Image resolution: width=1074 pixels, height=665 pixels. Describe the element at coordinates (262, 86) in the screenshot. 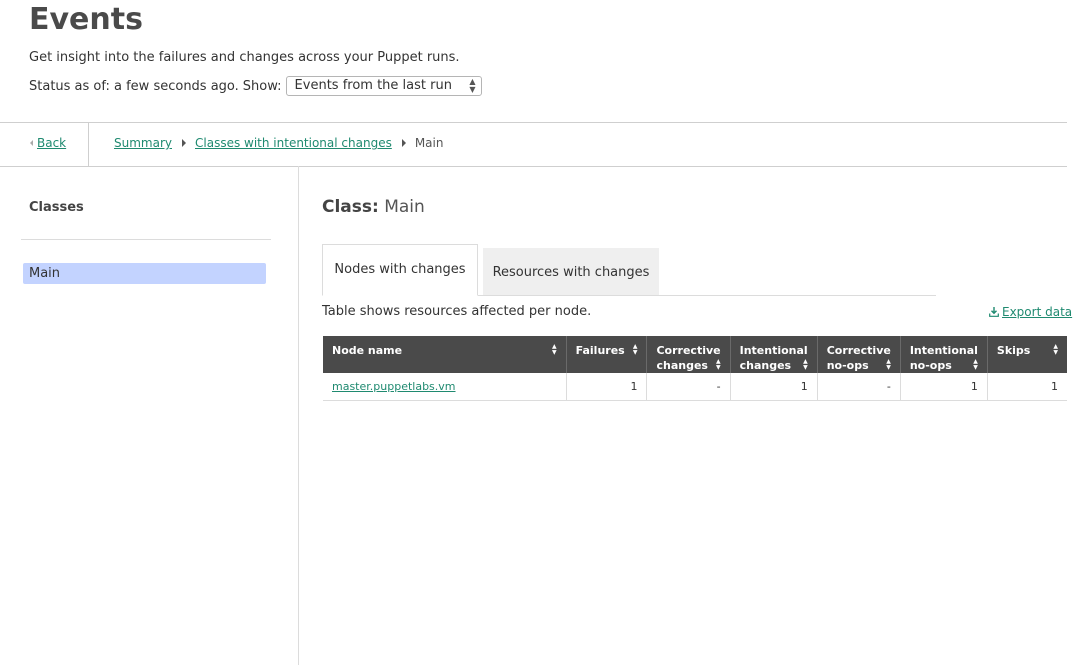

I see `show-label: Show:` at that location.